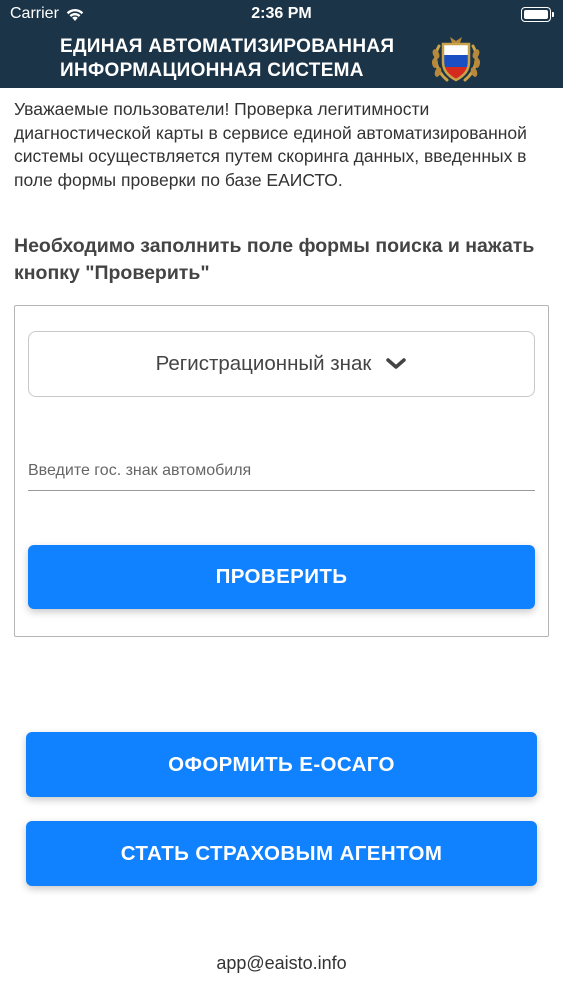  I want to click on chevron-down-icon, so click(396, 363).